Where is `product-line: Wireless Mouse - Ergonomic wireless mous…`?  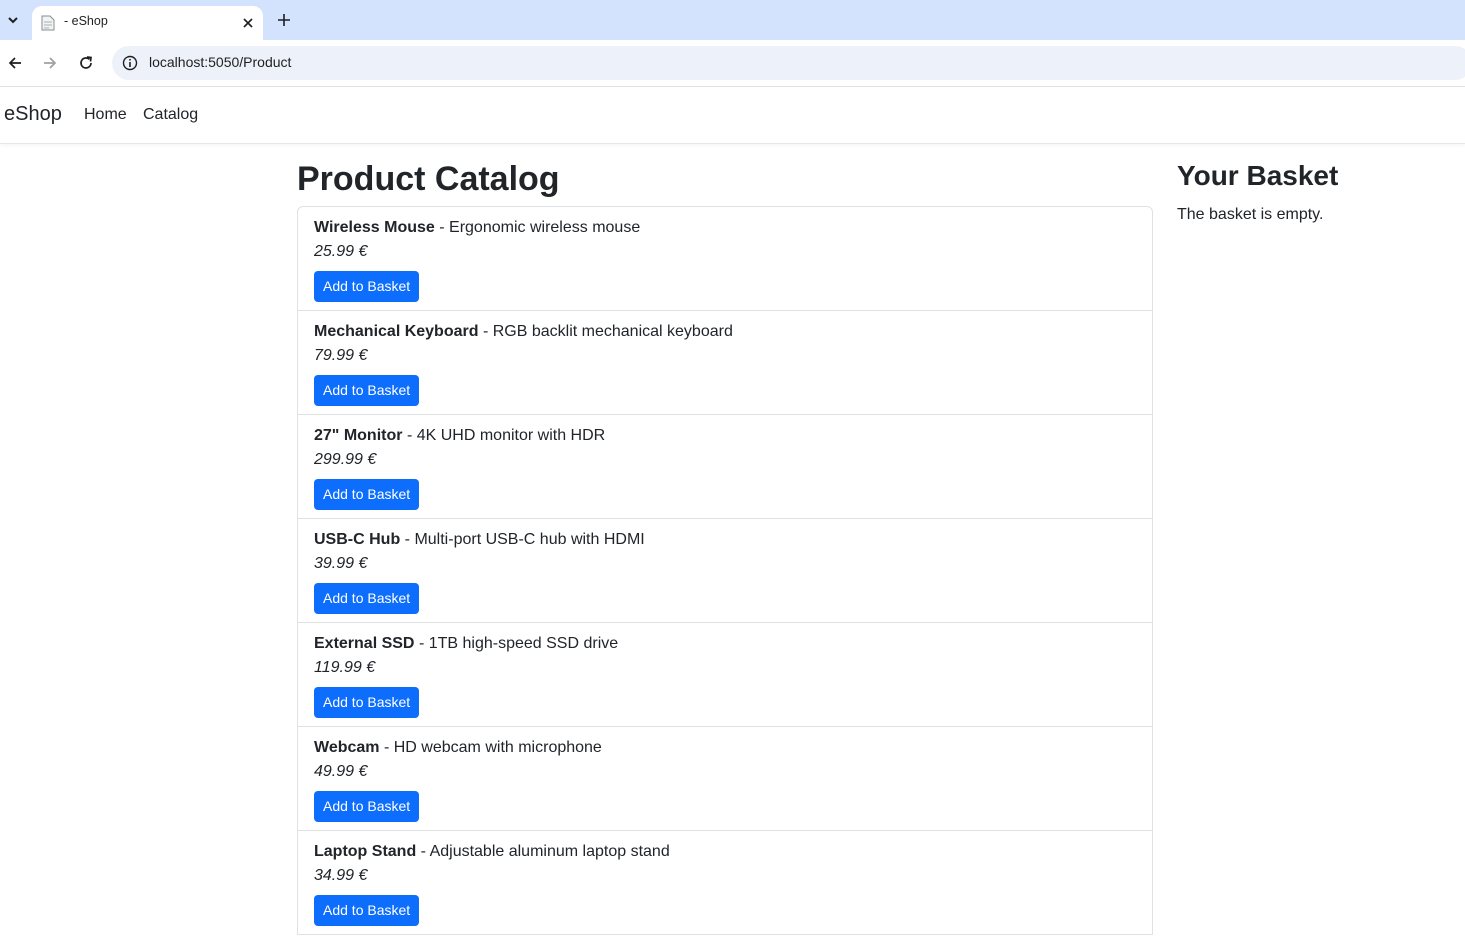
product-line: Wireless Mouse - Ergonomic wireless mous… is located at coordinates (725, 228).